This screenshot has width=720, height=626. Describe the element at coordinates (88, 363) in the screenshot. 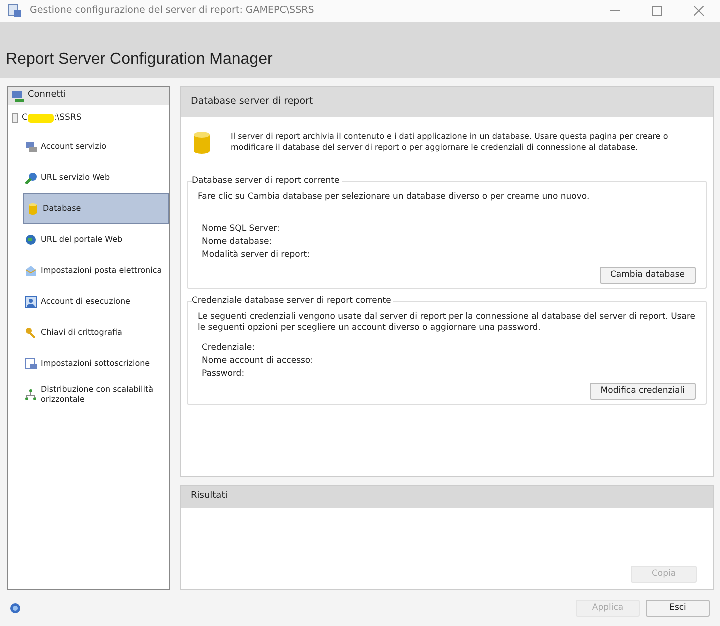

I see `nav-item: Impostazioni sottoscrizione` at that location.